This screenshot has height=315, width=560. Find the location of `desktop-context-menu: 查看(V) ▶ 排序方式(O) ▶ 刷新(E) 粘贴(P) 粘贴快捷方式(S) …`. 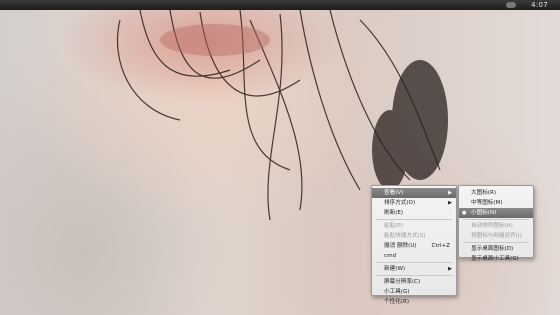

desktop-context-menu: 查看(V) ▶ 排序方式(O) ▶ 刷新(E) 粘贴(P) 粘贴快捷方式(S) … is located at coordinates (414, 245).